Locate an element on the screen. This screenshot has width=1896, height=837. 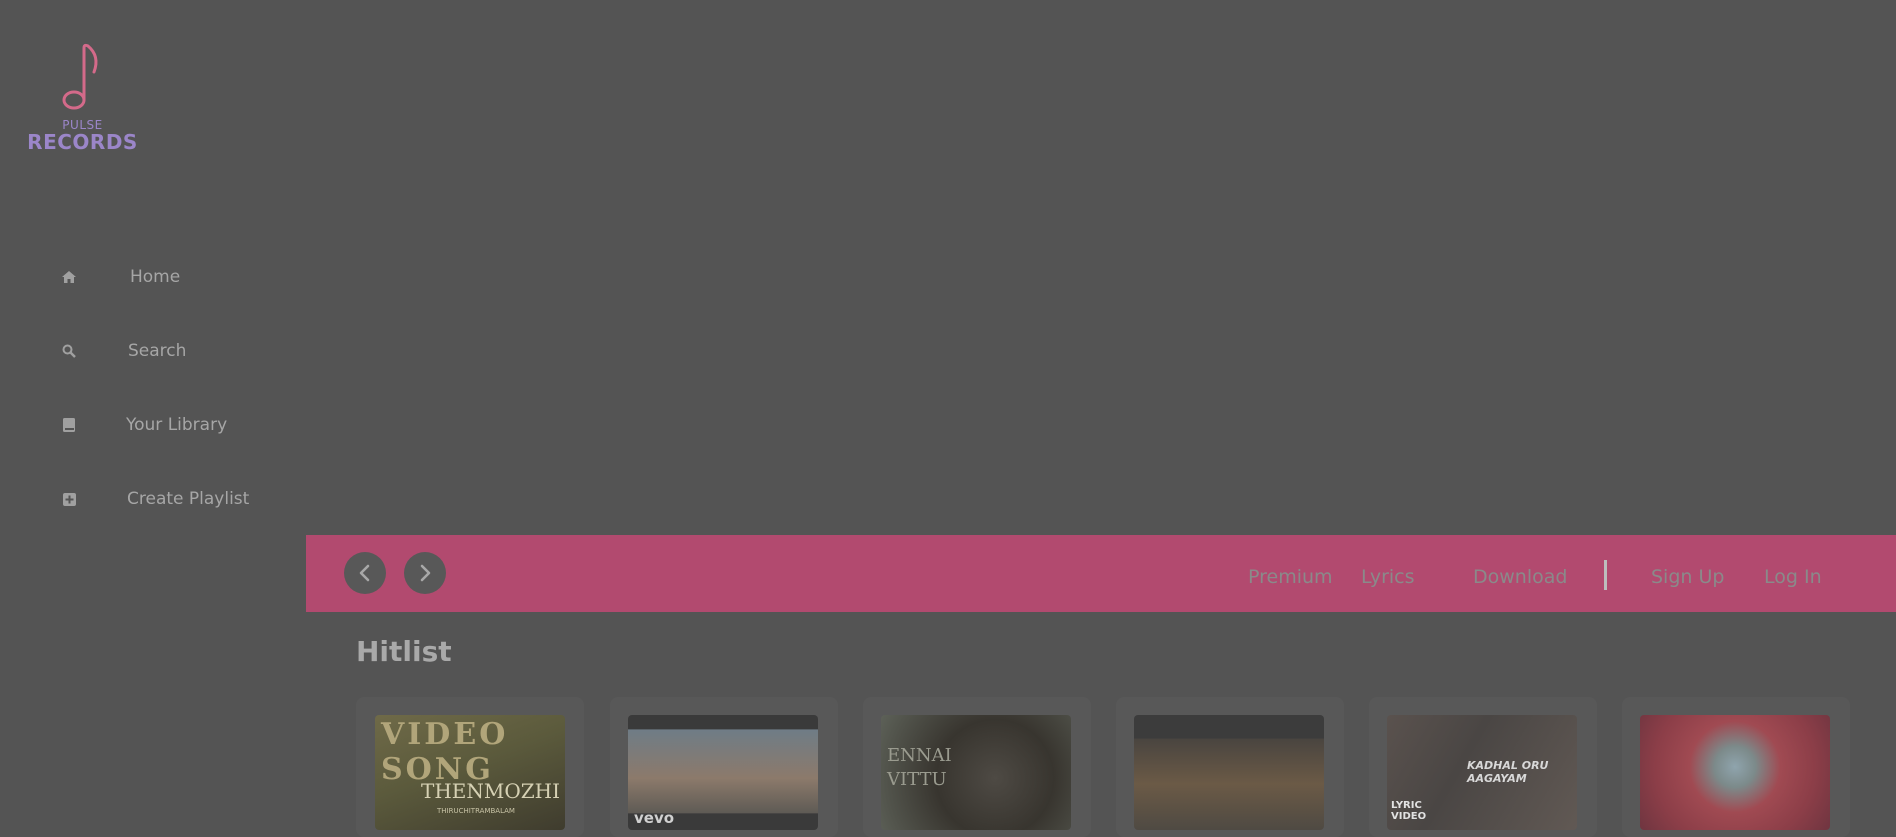
pulse-records-logo: PULSE RECORDS is located at coordinates (82, 98).